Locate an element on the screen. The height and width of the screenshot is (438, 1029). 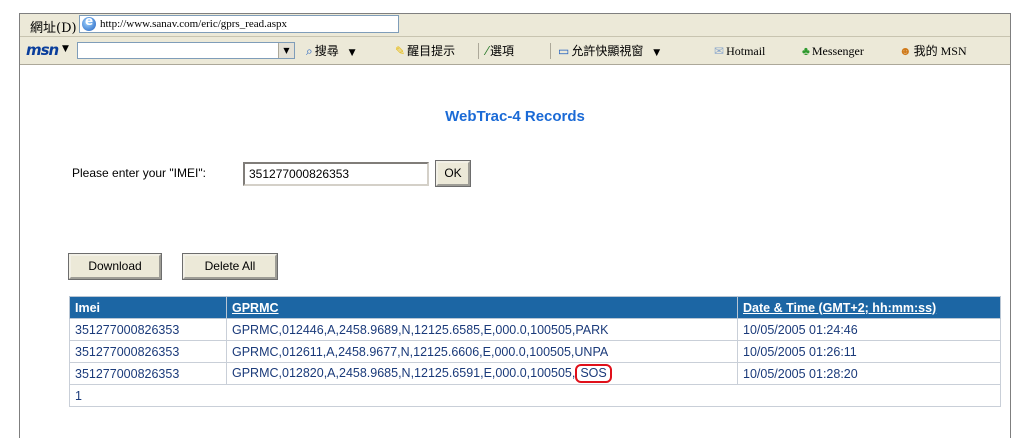
msn-search-button: ⌕ 搜尋 ▼ is located at coordinates (331, 51).